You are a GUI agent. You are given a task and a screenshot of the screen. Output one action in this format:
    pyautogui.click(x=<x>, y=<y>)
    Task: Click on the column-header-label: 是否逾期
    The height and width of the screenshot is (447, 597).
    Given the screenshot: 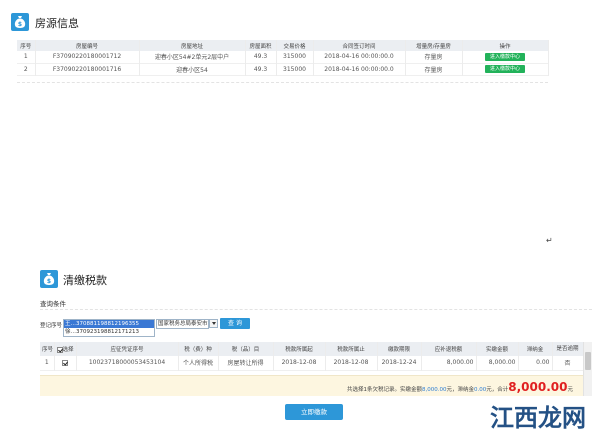 What is the action you would take?
    pyautogui.click(x=567, y=349)
    